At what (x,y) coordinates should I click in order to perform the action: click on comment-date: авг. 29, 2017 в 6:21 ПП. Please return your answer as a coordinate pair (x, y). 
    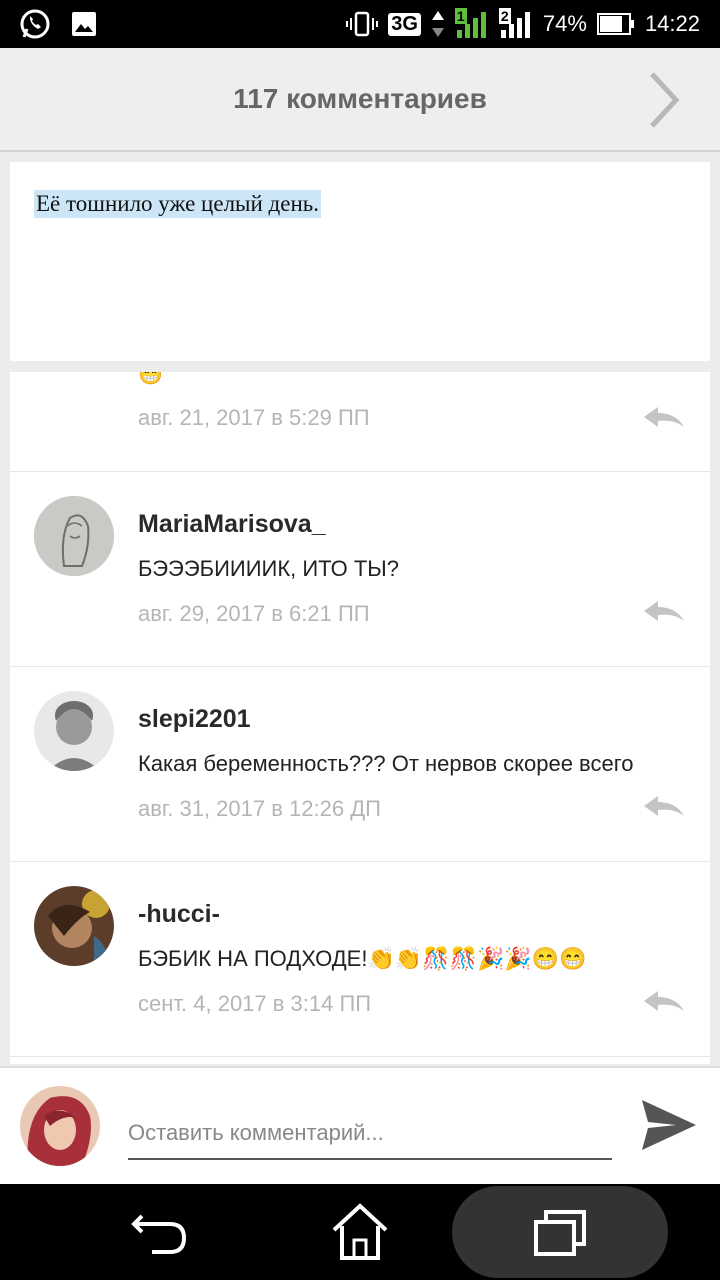
    Looking at the image, I should click on (254, 613).